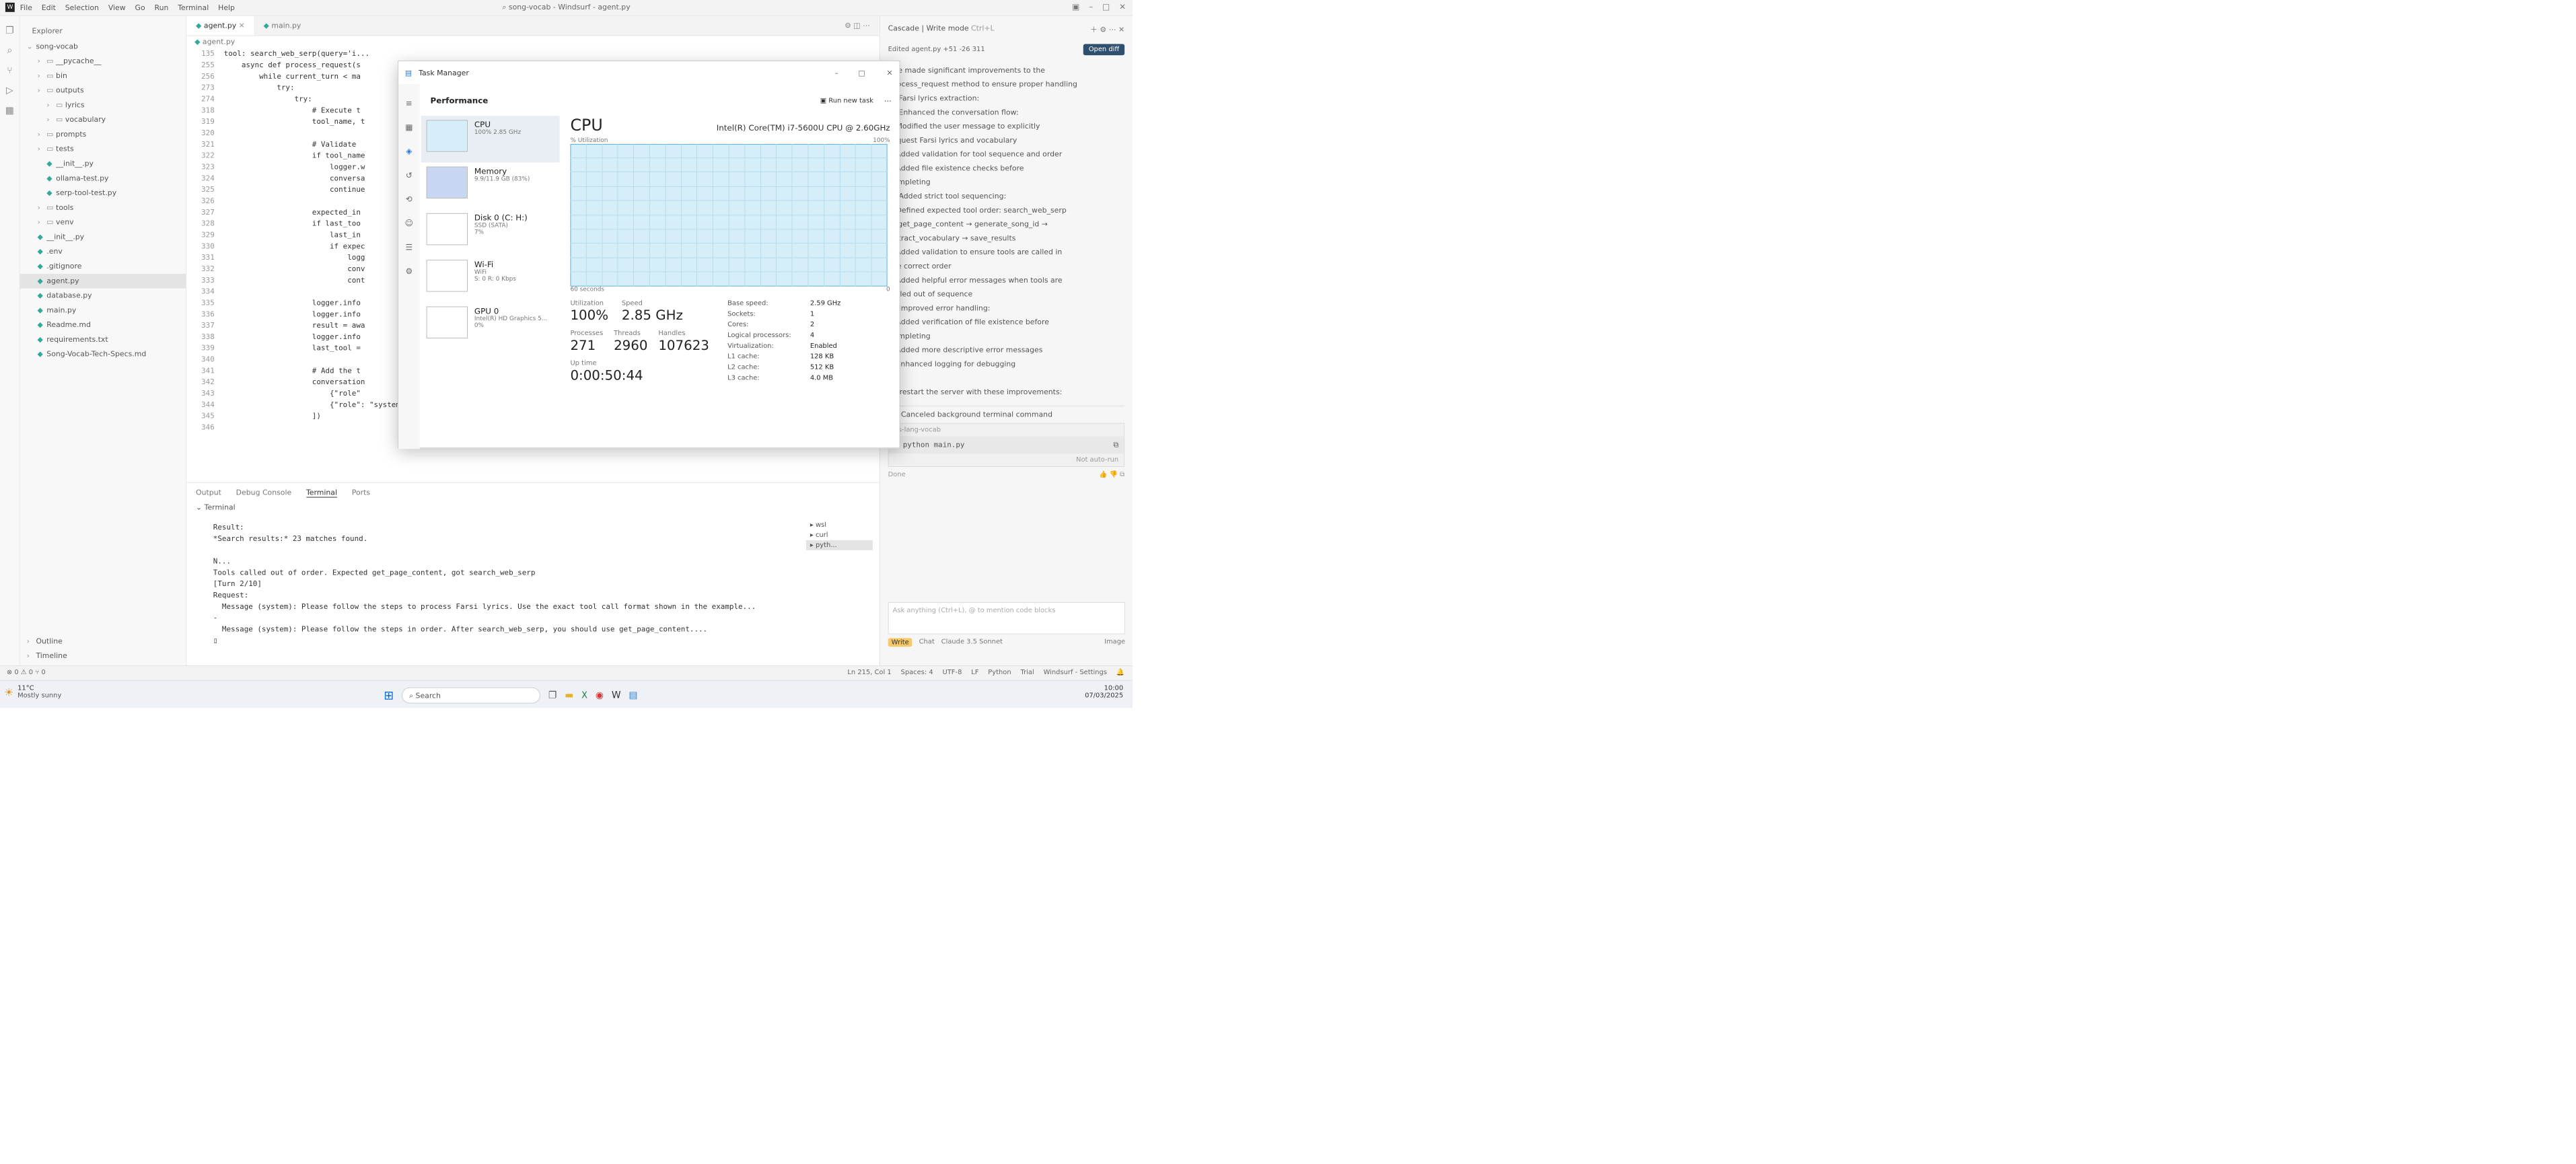 The height and width of the screenshot is (1164, 2576). I want to click on tab-agent-py: ◆ agent.py ✕, so click(220, 25).